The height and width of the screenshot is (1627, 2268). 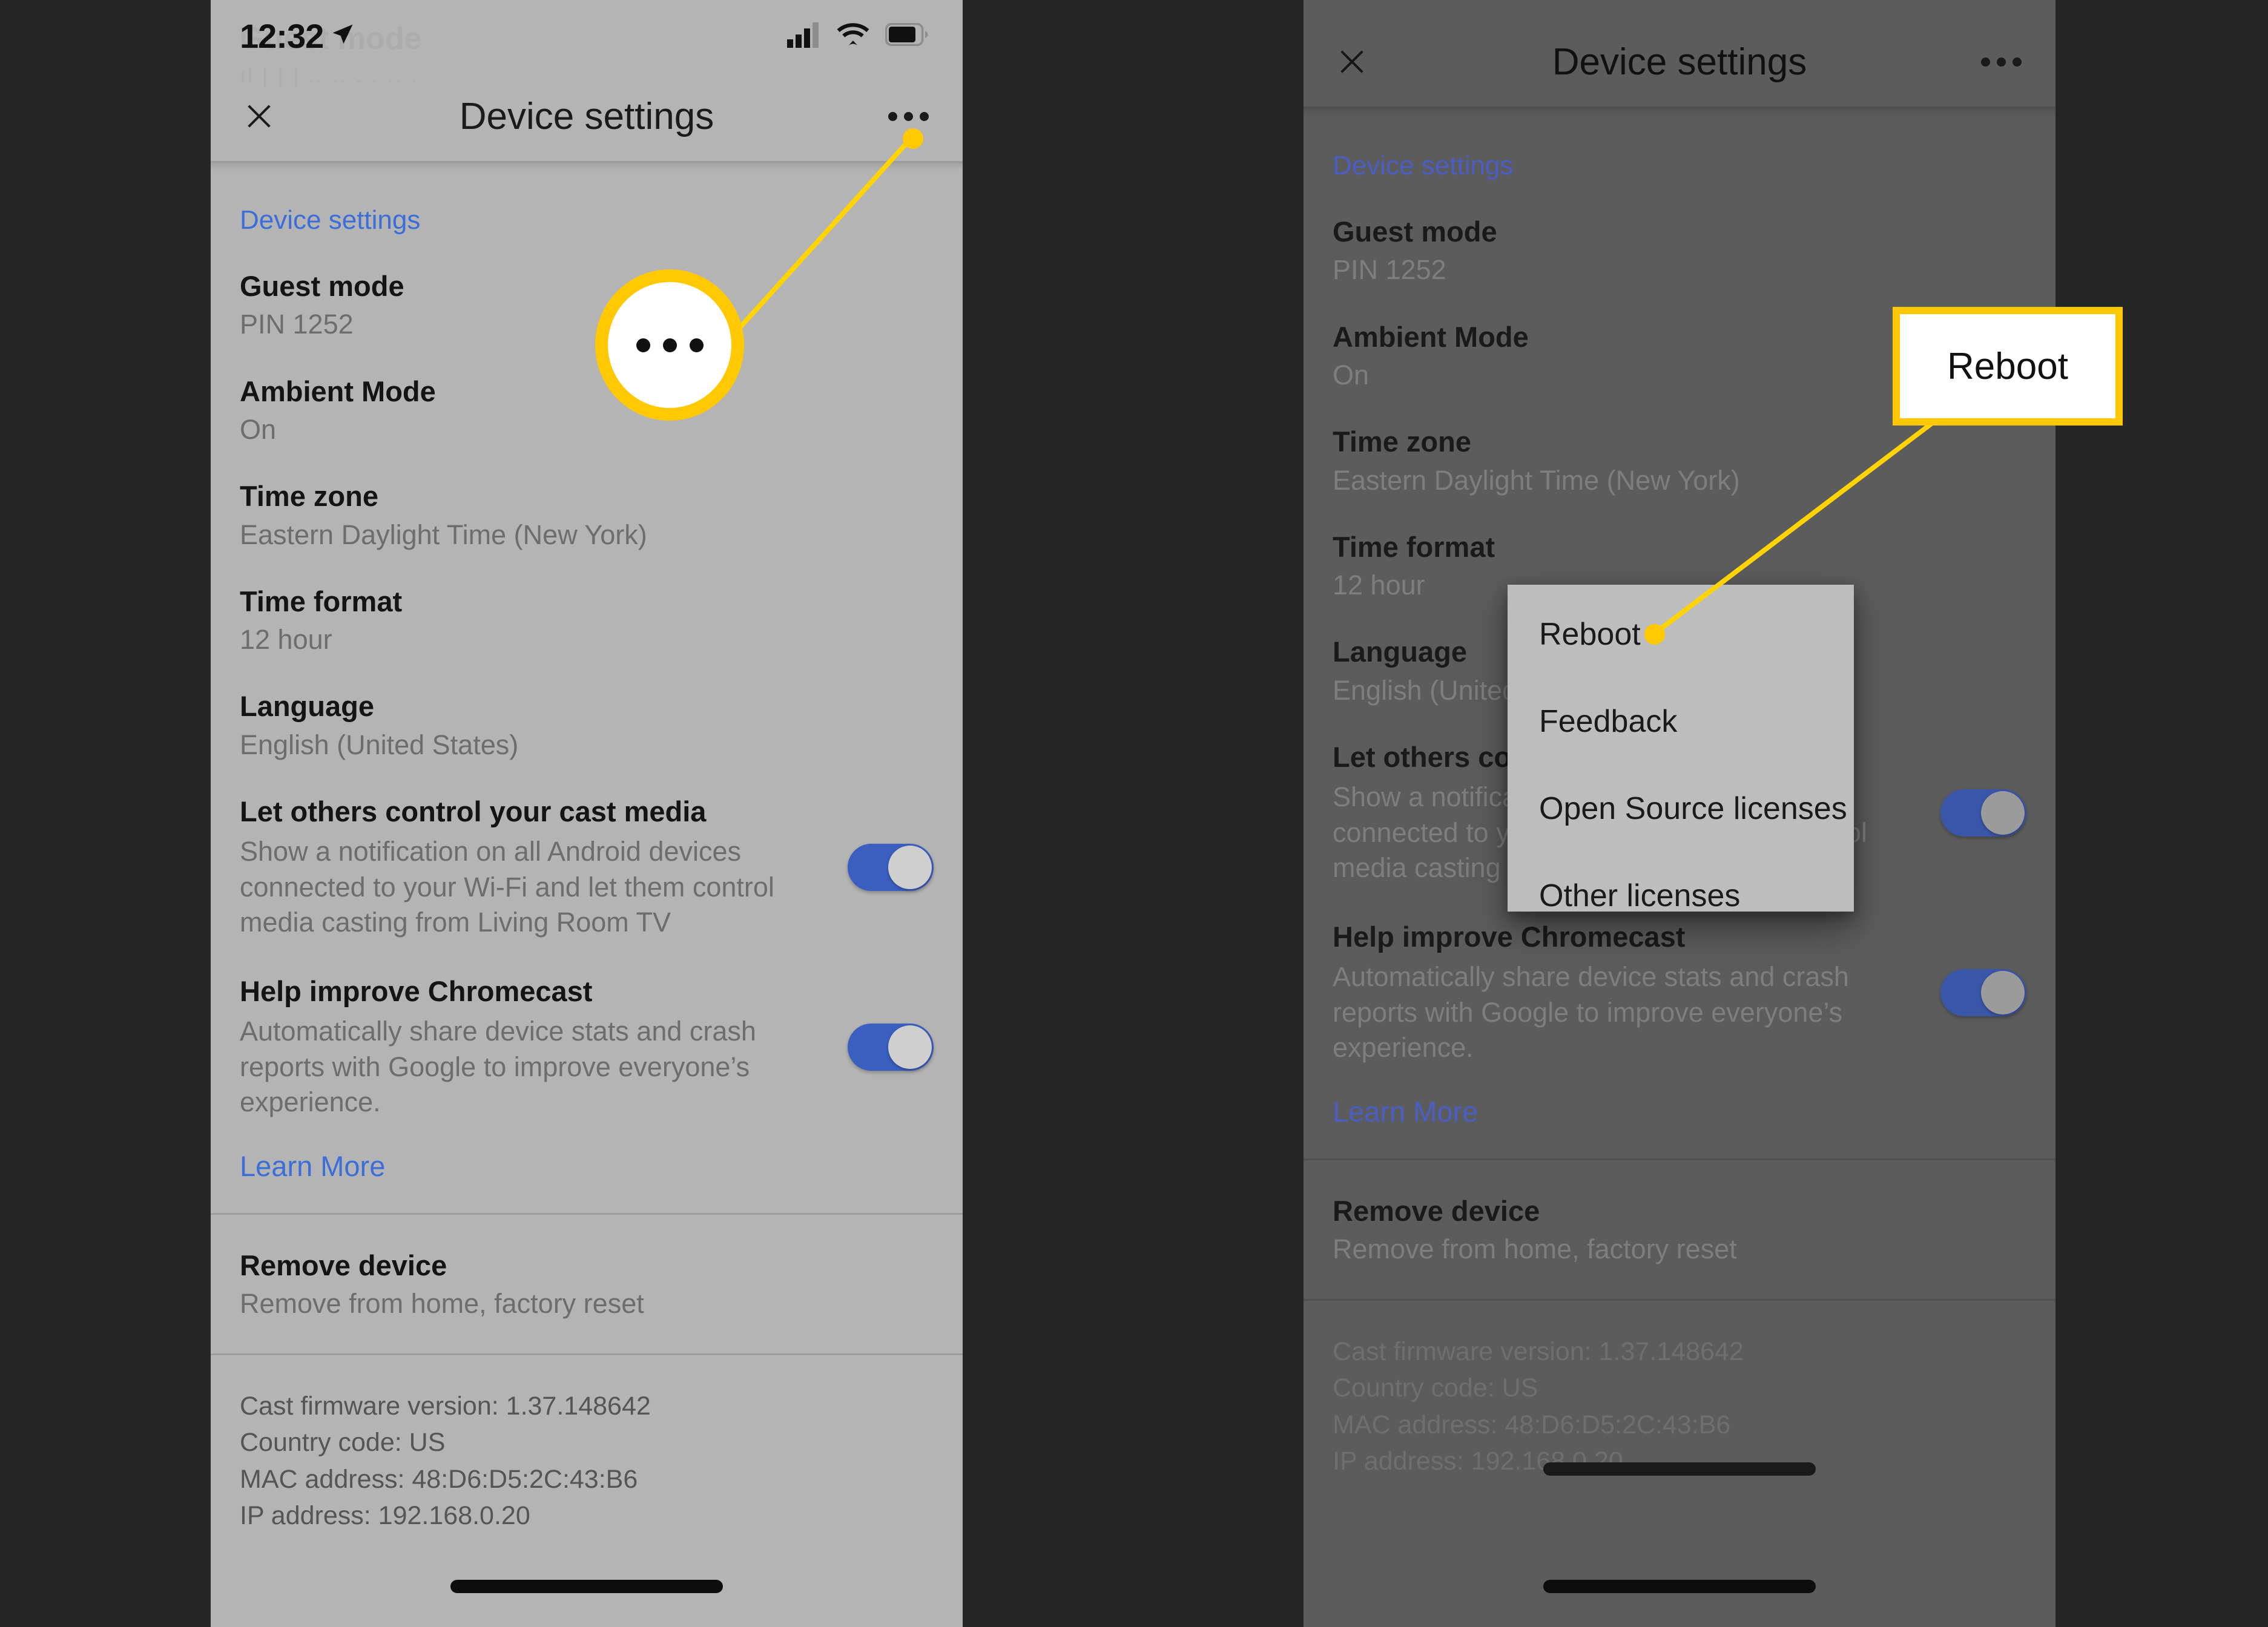 What do you see at coordinates (1608, 722) in the screenshot?
I see `menu-item-feedback: Feedback` at bounding box center [1608, 722].